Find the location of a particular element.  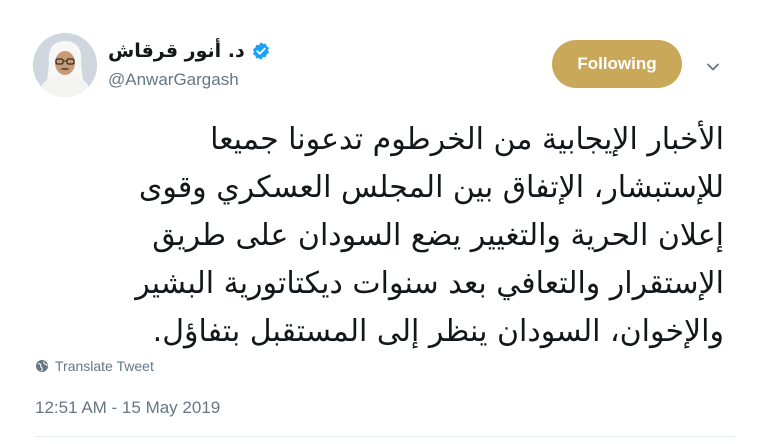

verified-badge-icon is located at coordinates (261, 51).